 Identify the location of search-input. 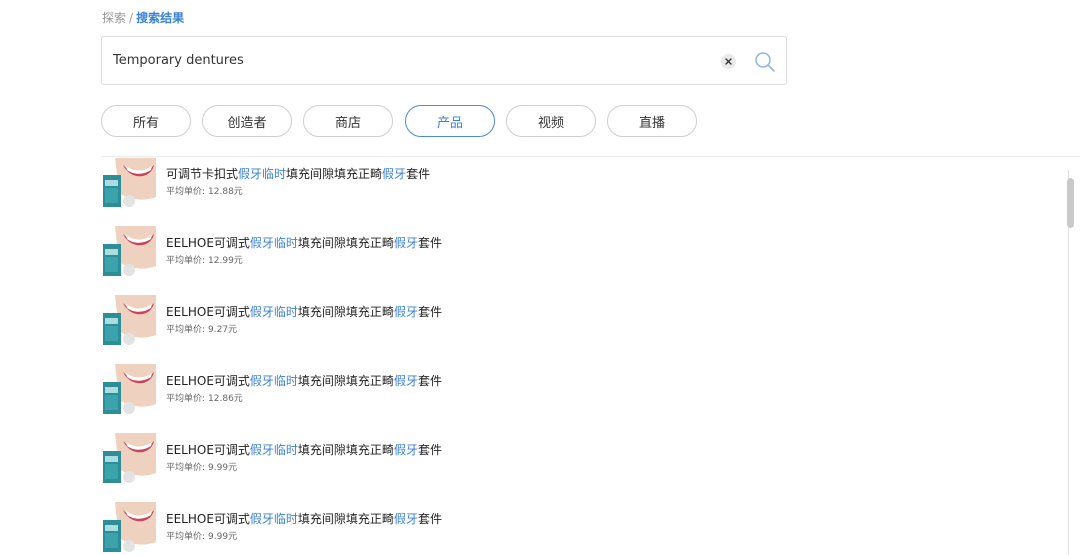
(403, 60).